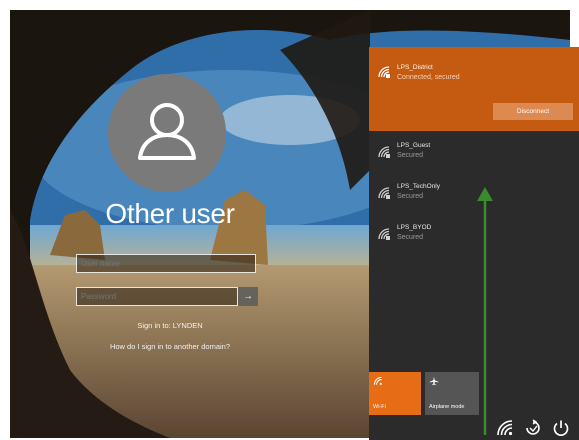 Image resolution: width=579 pixels, height=440 pixels. Describe the element at coordinates (170, 325) in the screenshot. I see `sign-in-domain-text: Sign in to: LYNDEN` at that location.